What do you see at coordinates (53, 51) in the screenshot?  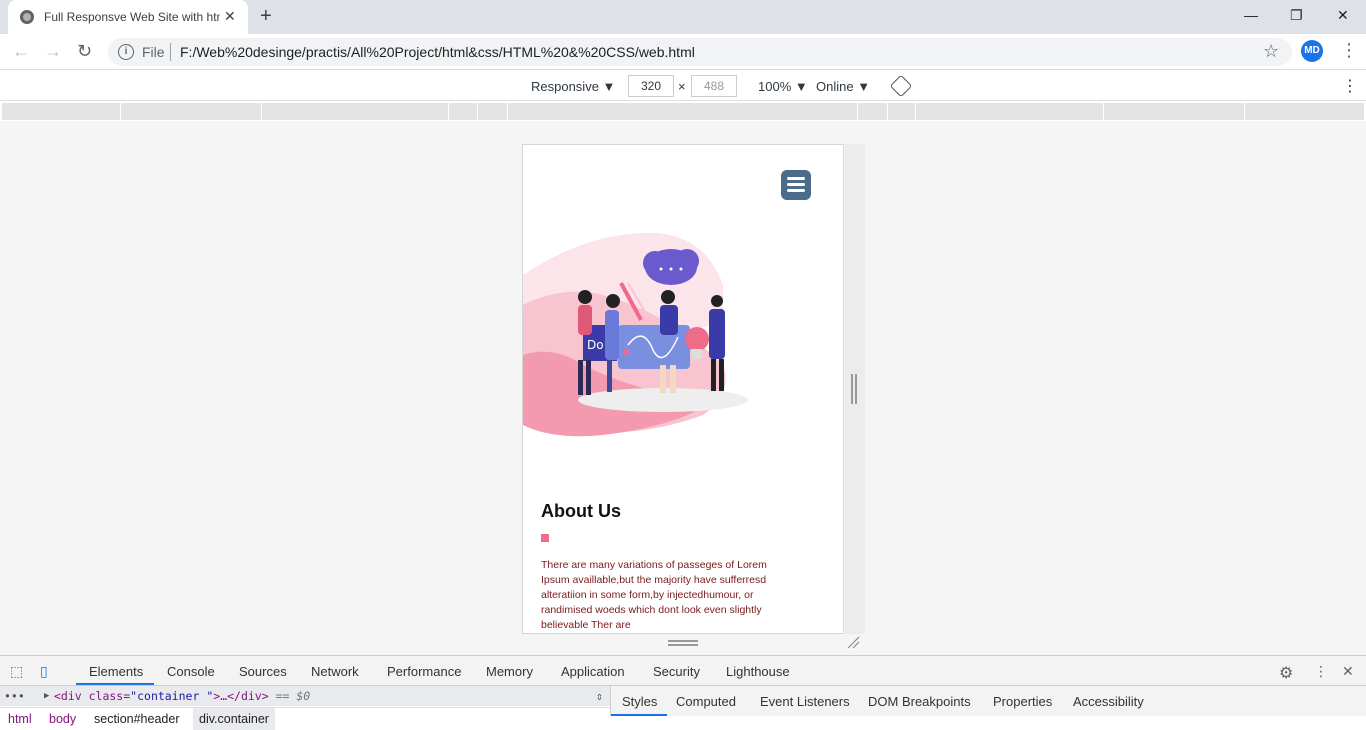 I see `forward-icon: →` at bounding box center [53, 51].